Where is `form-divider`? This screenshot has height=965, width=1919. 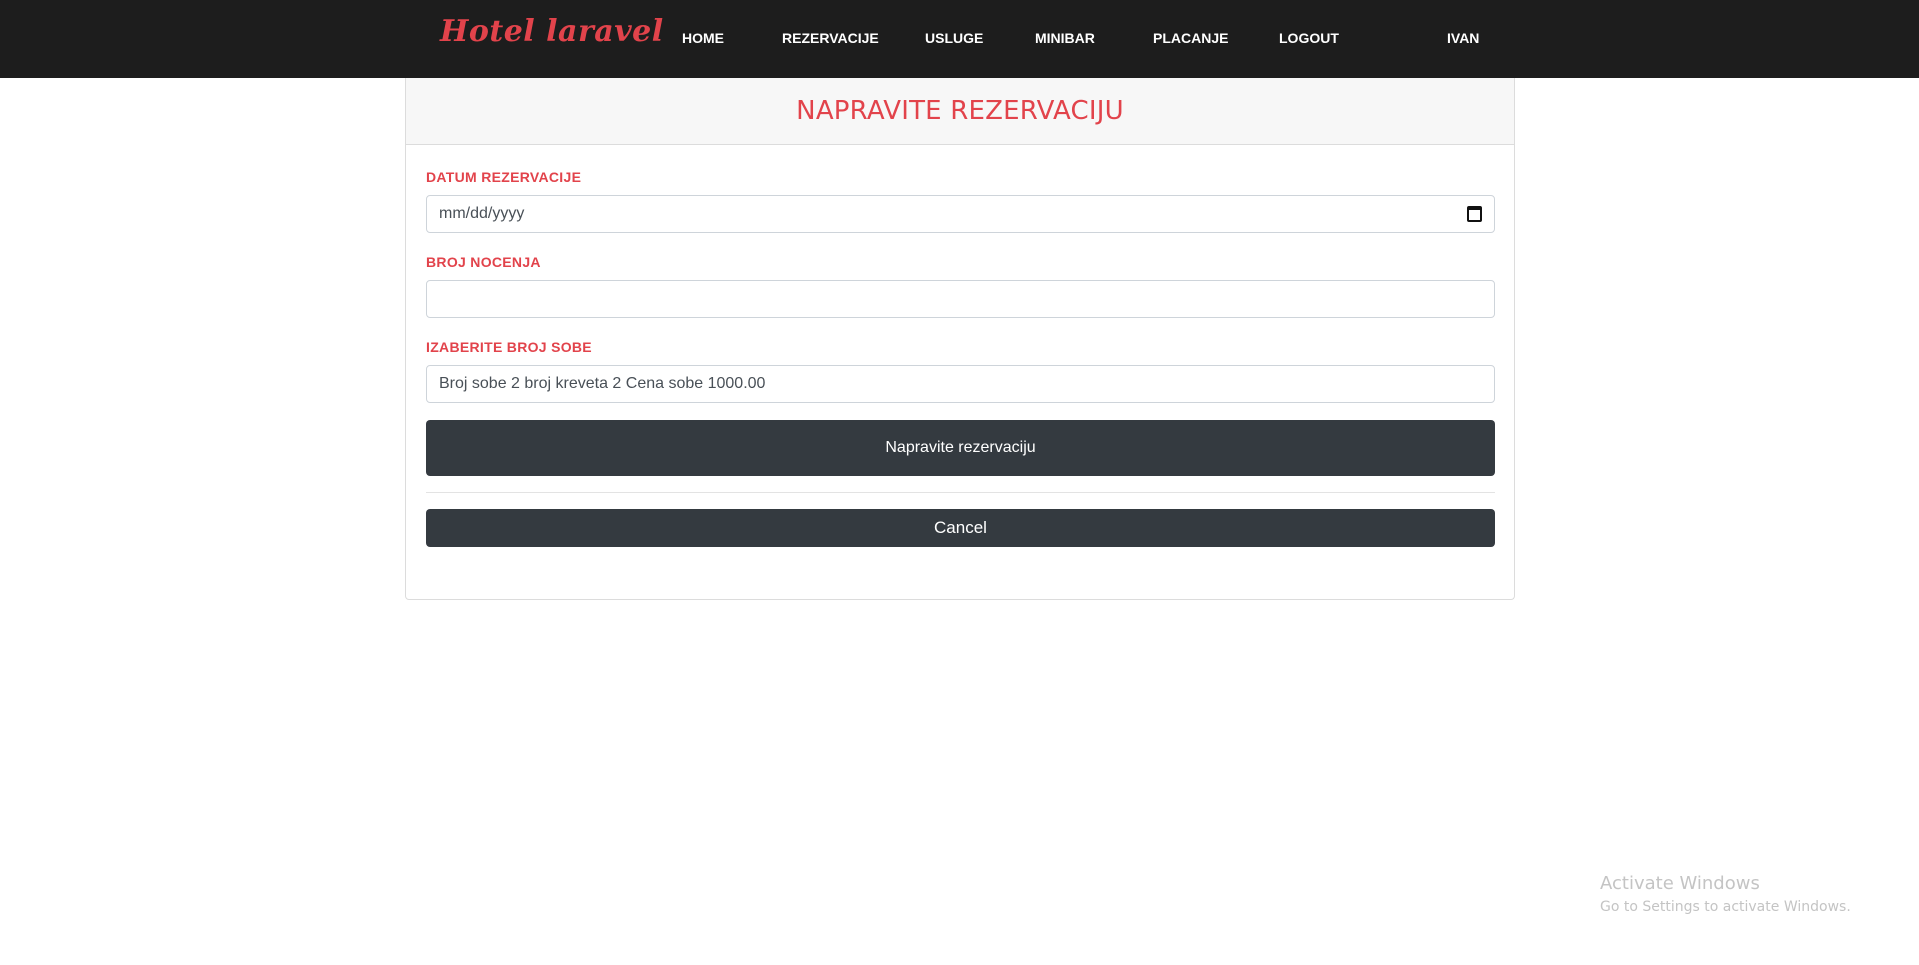
form-divider is located at coordinates (960, 492).